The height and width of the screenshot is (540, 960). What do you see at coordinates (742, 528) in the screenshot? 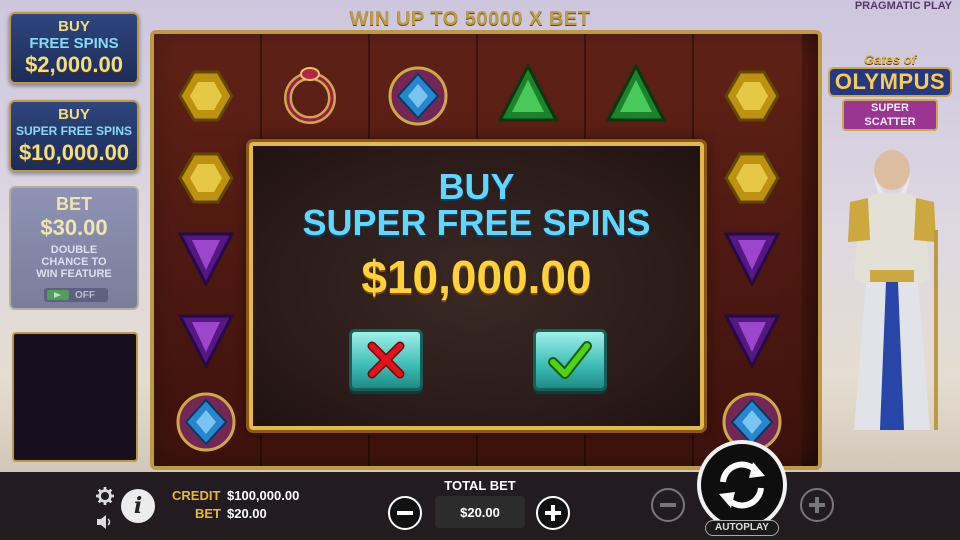
I see `autoplay-button: AUTOPLAY` at bounding box center [742, 528].